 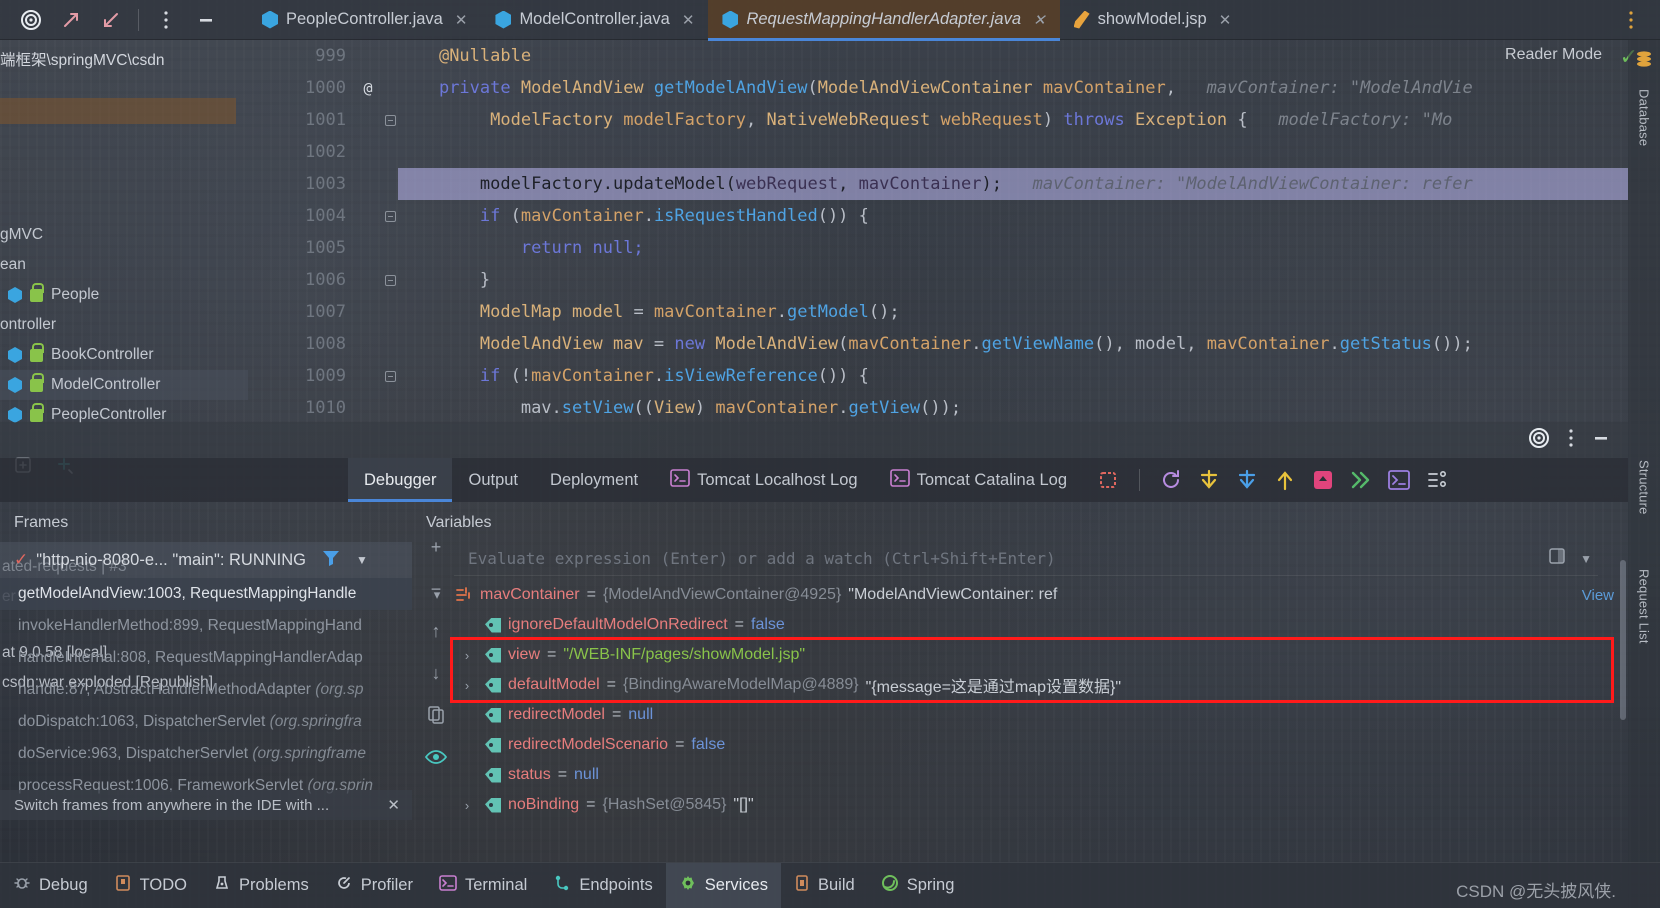 I want to click on project-row-people: People, so click(x=124, y=295).